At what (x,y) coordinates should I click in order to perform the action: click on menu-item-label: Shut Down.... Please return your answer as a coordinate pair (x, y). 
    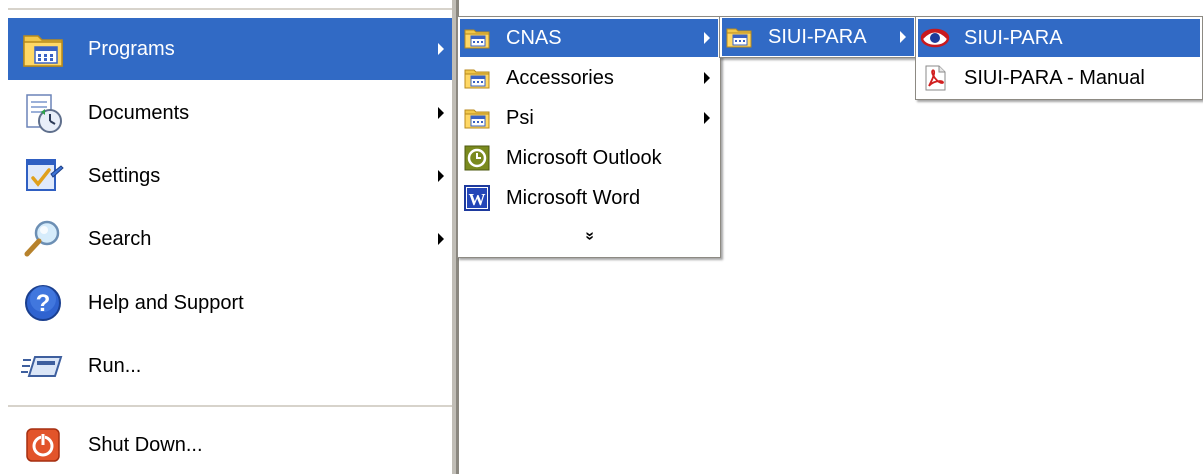
    Looking at the image, I should click on (145, 444).